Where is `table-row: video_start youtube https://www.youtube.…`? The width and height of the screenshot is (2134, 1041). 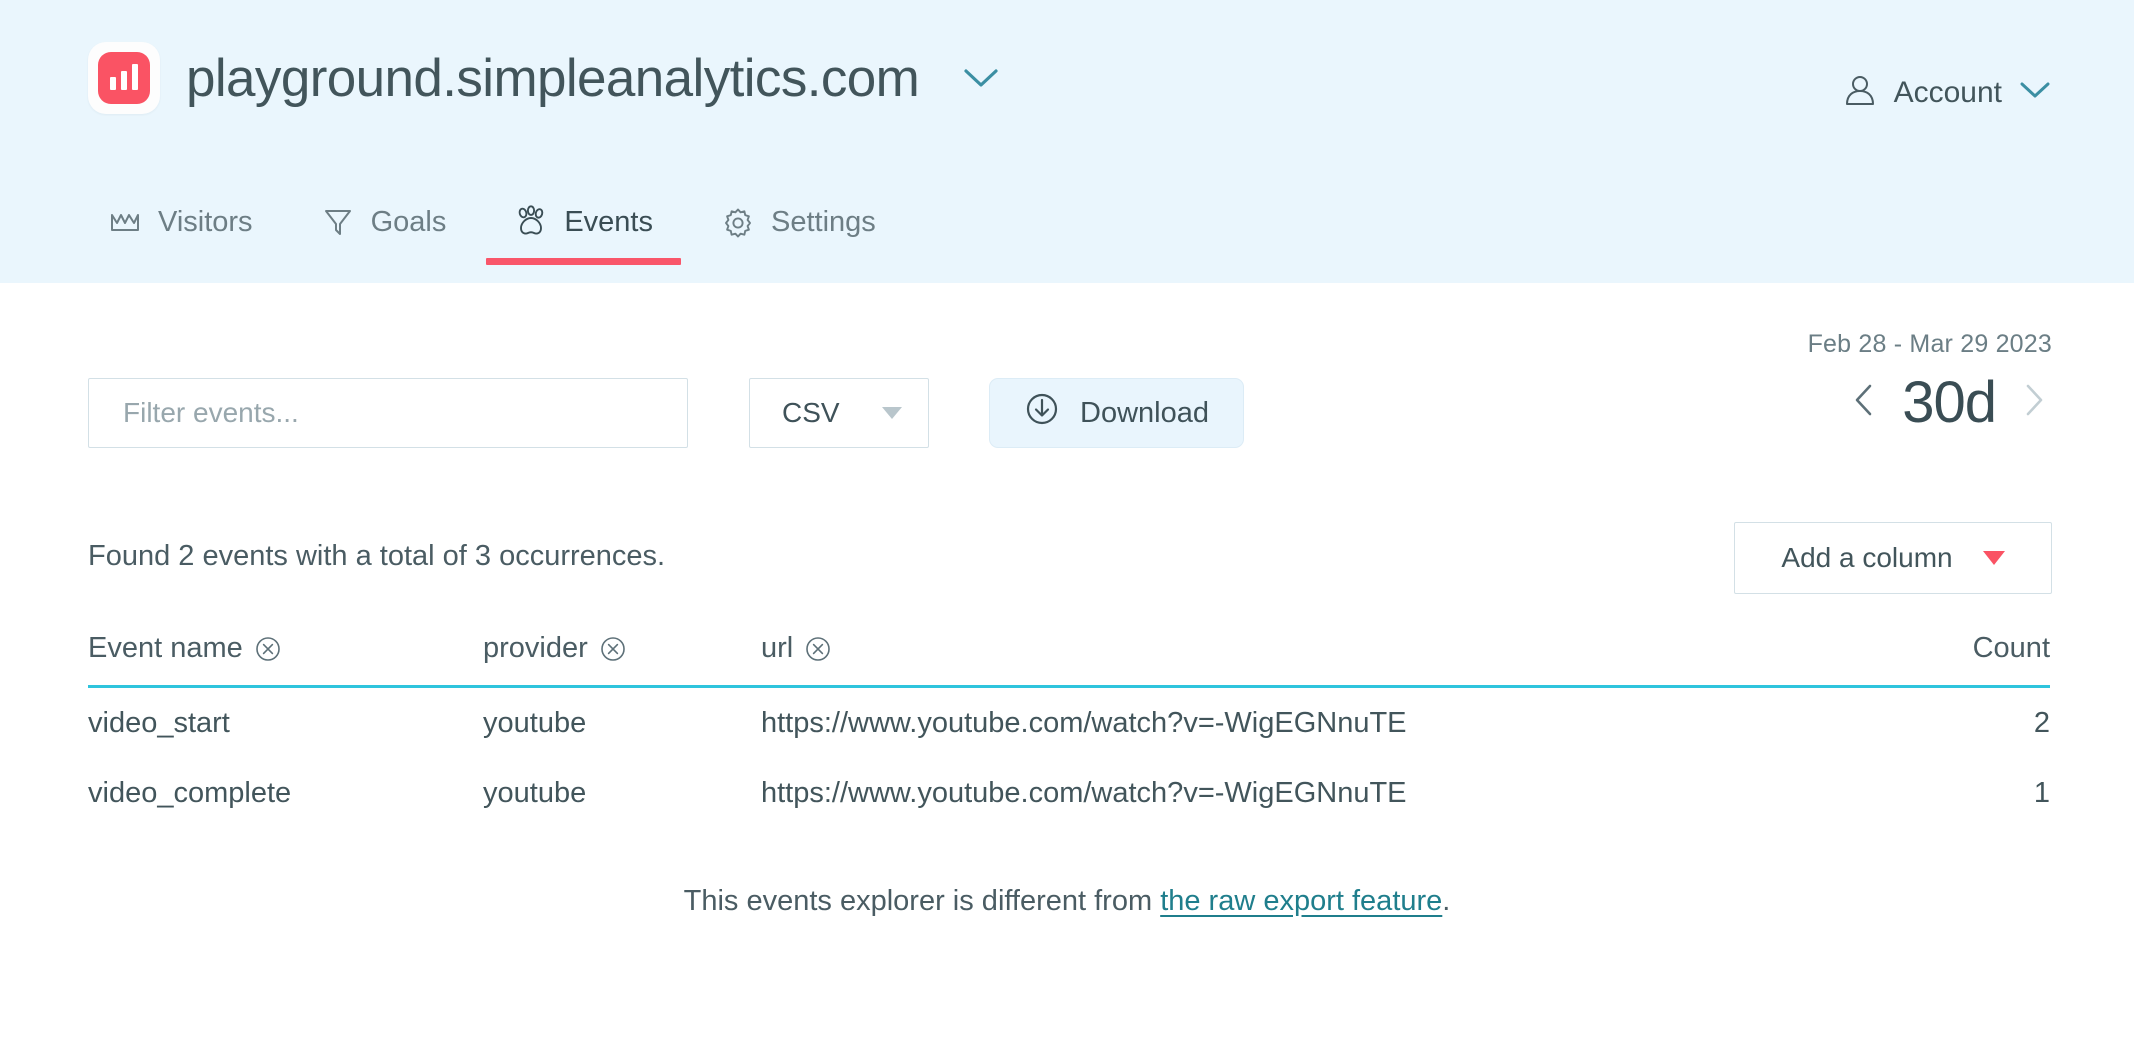 table-row: video_start youtube https://www.youtube.… is located at coordinates (1069, 723).